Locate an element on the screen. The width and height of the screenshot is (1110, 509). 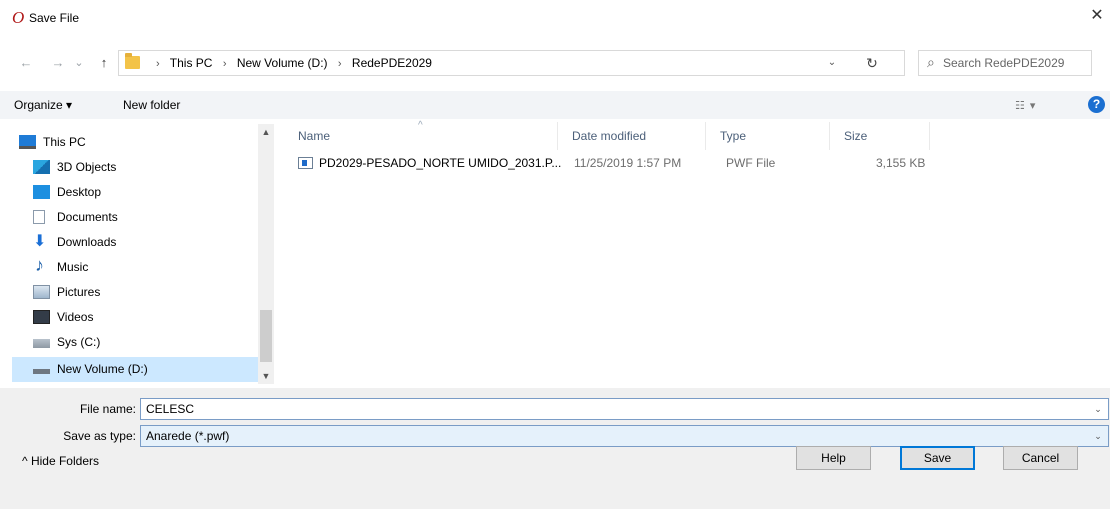
music-icon is located at coordinates (41, 265).